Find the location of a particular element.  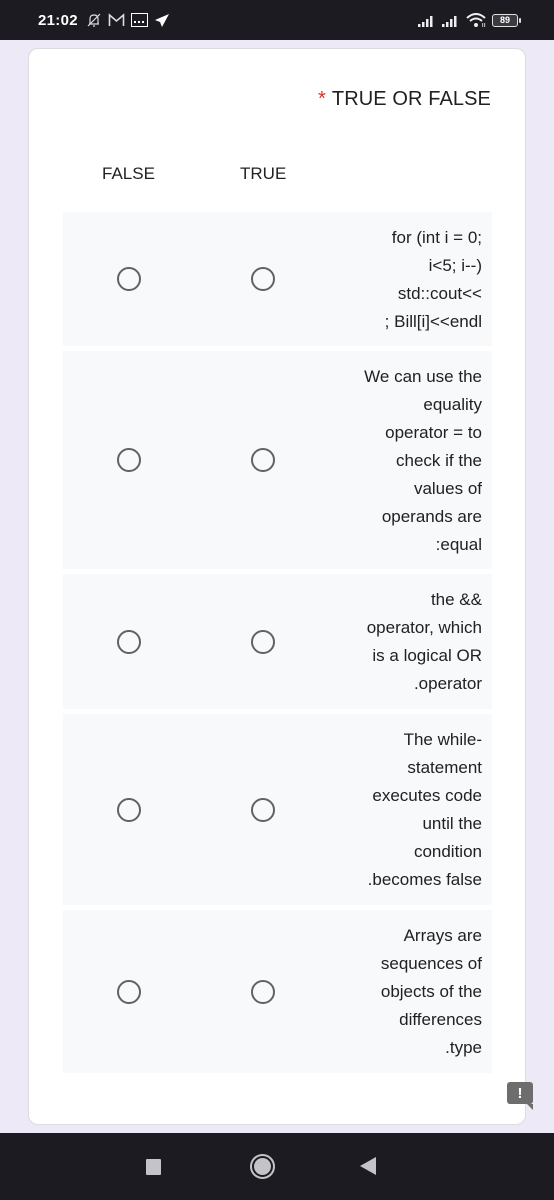

telegram-icon is located at coordinates (162, 20).